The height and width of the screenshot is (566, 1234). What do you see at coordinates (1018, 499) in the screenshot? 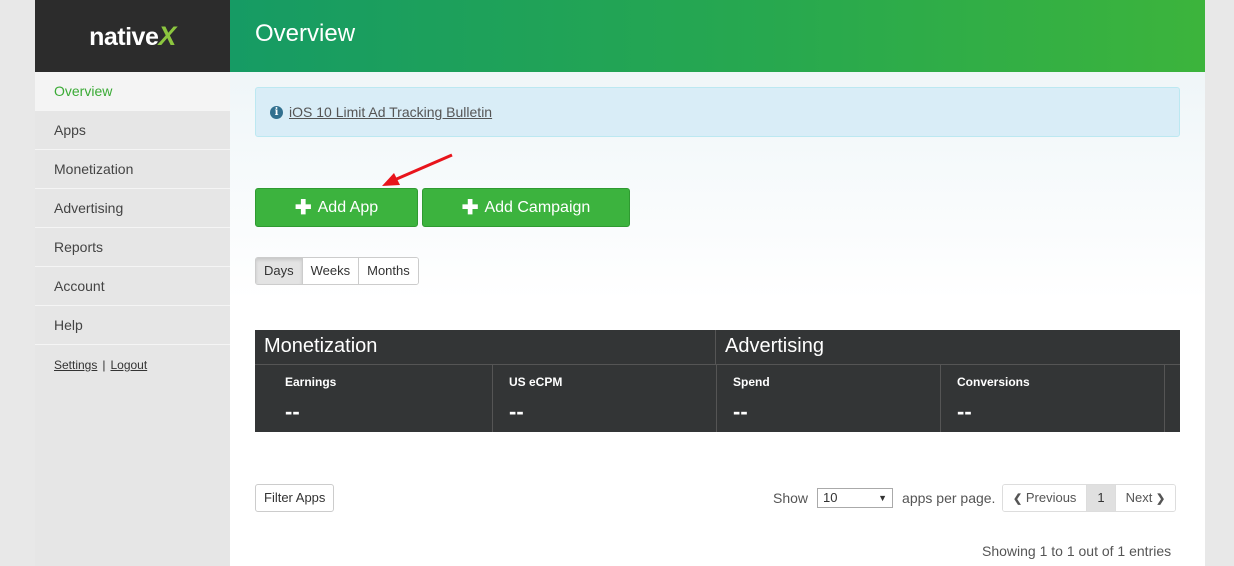
I see `chevron-left-icon: ❮` at bounding box center [1018, 499].